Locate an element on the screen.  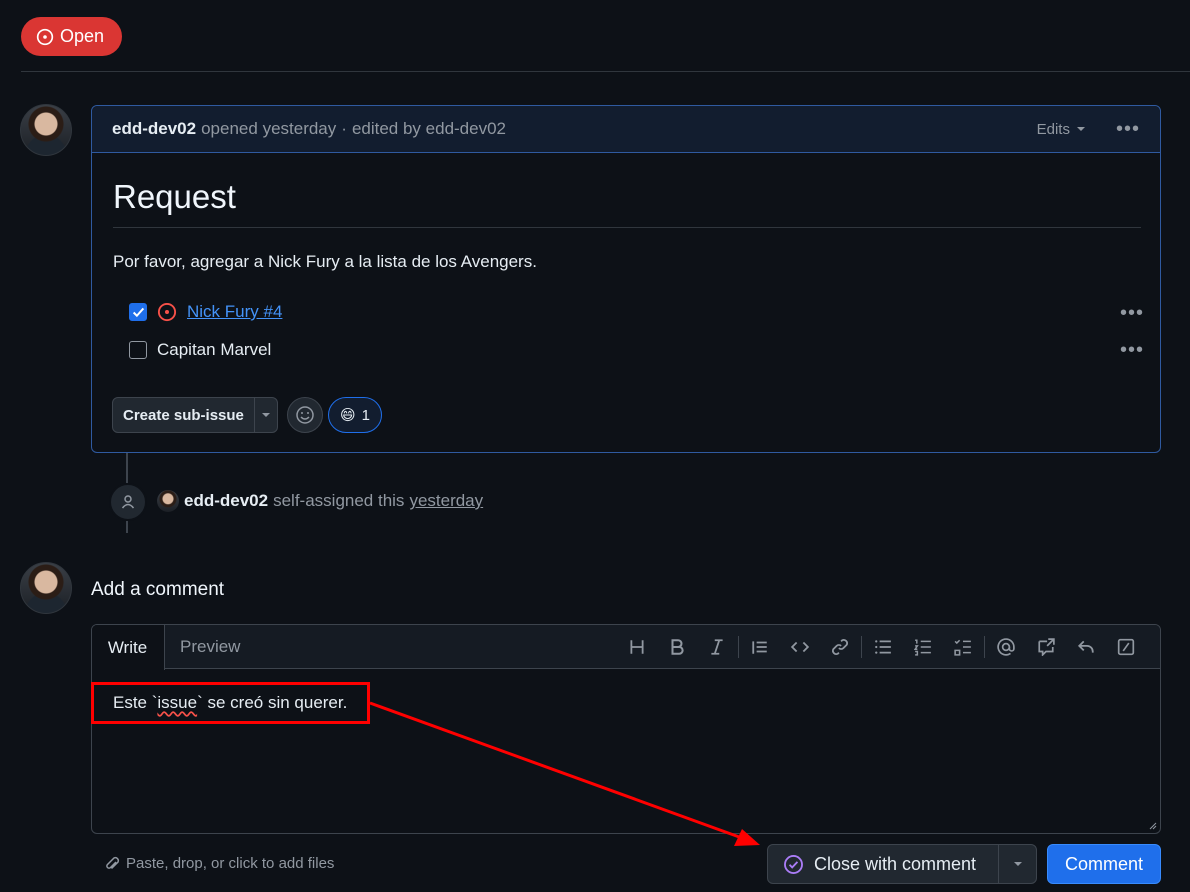
event-text: self-assigned this is located at coordinates (339, 500).